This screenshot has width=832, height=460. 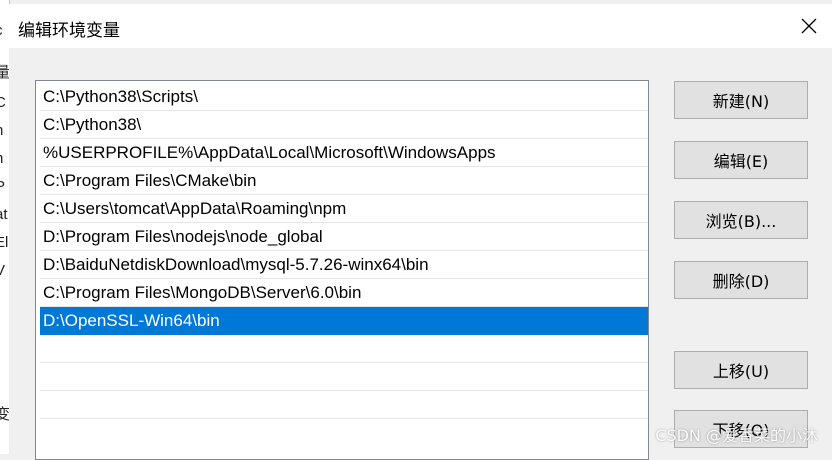 I want to click on path-list-item: C:\Program Files\MongoDB\Server\6.0\bin, so click(x=344, y=293).